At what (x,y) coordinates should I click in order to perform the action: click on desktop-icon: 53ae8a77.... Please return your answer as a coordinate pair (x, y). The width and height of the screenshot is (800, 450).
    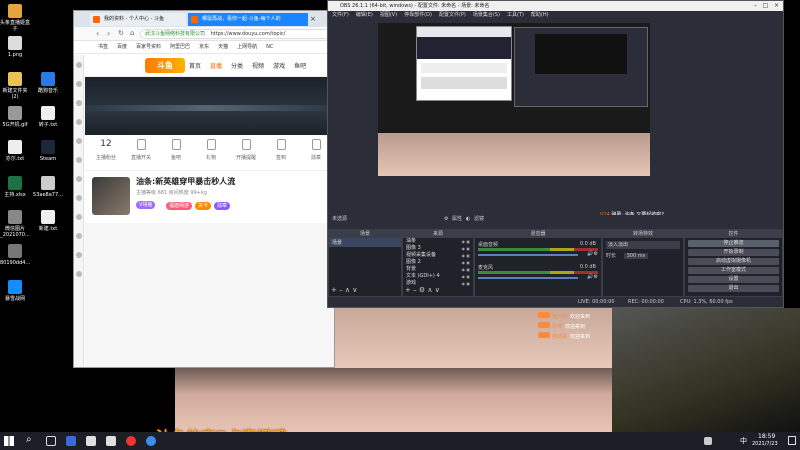
    Looking at the image, I should click on (48, 187).